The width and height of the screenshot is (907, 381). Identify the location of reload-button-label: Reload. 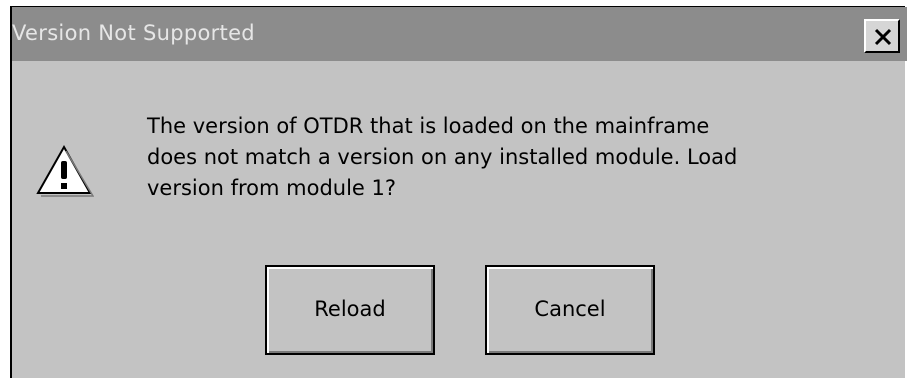
(350, 309).